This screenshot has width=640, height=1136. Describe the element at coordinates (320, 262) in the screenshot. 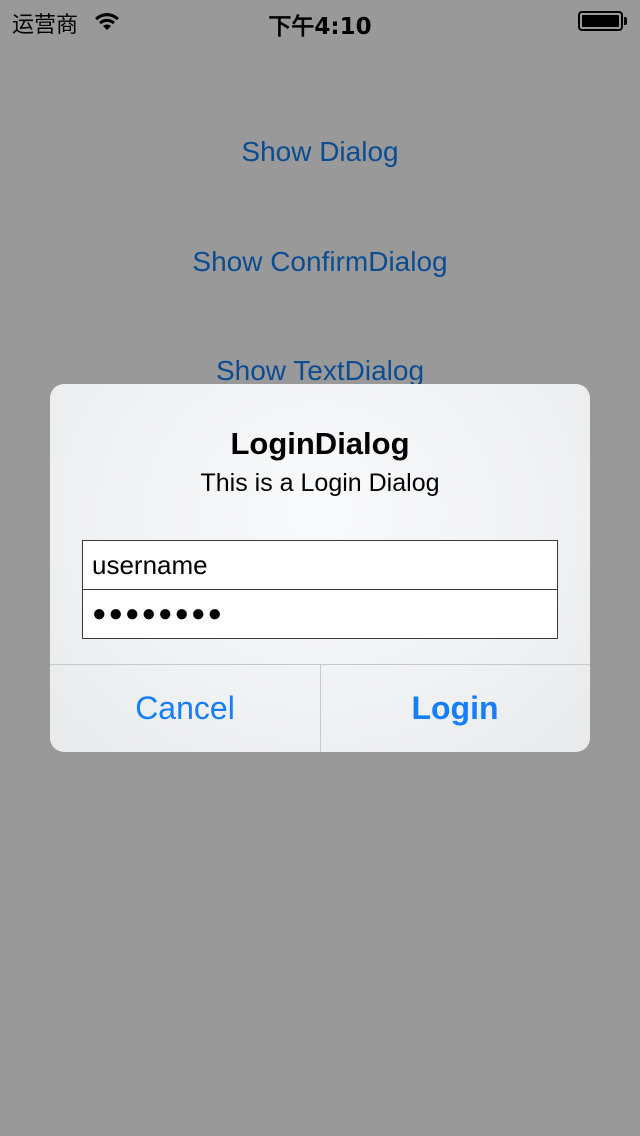

I see `show-confirm-dialog-button: Show ConfirmDialog` at that location.